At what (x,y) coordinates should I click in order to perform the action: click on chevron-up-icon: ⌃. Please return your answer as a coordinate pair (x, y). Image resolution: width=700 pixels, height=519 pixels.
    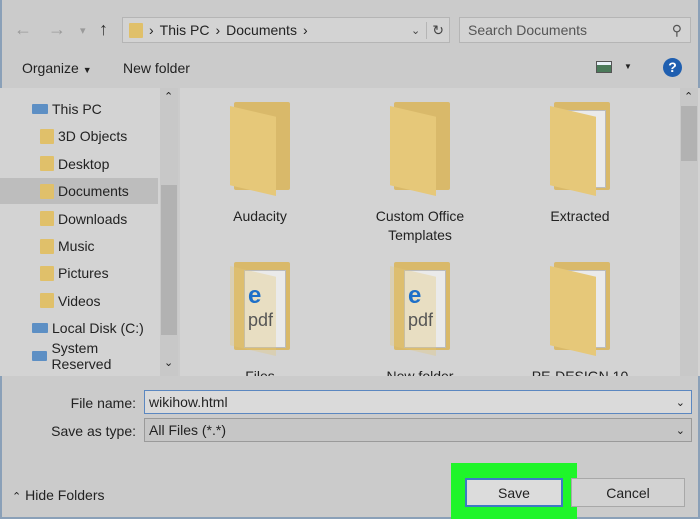
    Looking at the image, I should click on (17, 497).